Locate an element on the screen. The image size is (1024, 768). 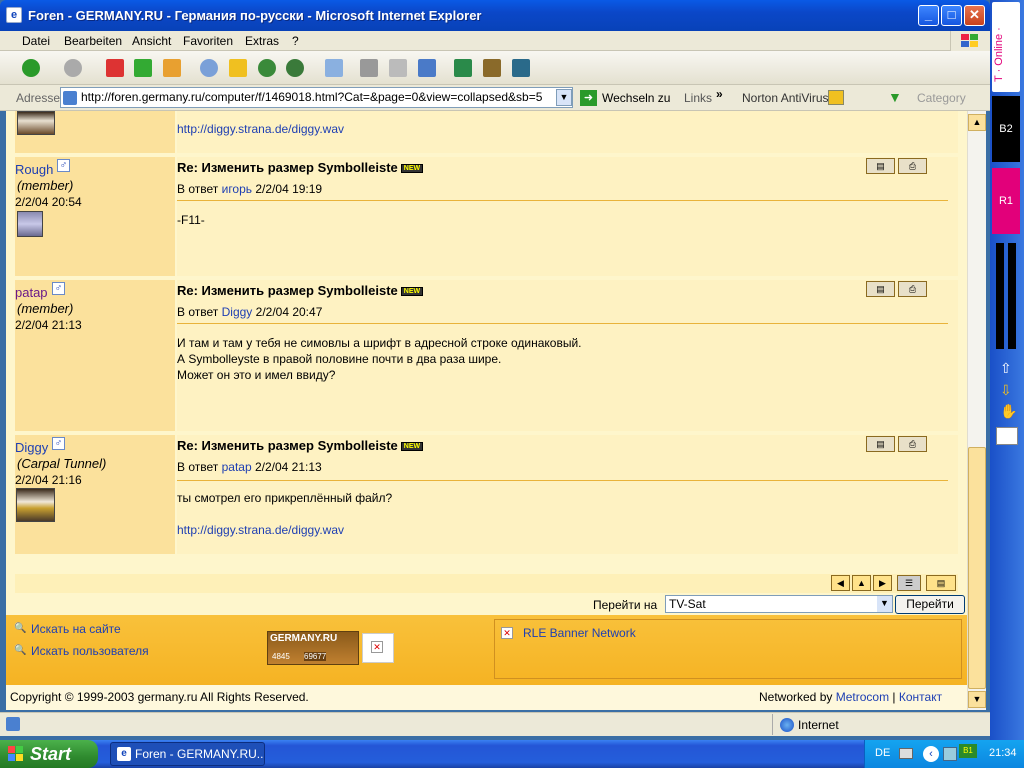
toolbar-extra-icon is located at coordinates (463, 68).